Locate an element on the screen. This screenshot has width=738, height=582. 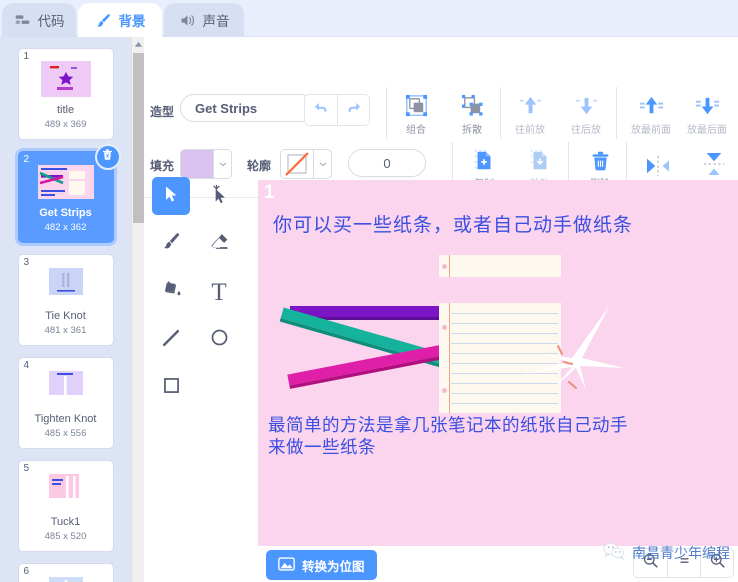
reshape-tool is located at coordinates (219, 196).